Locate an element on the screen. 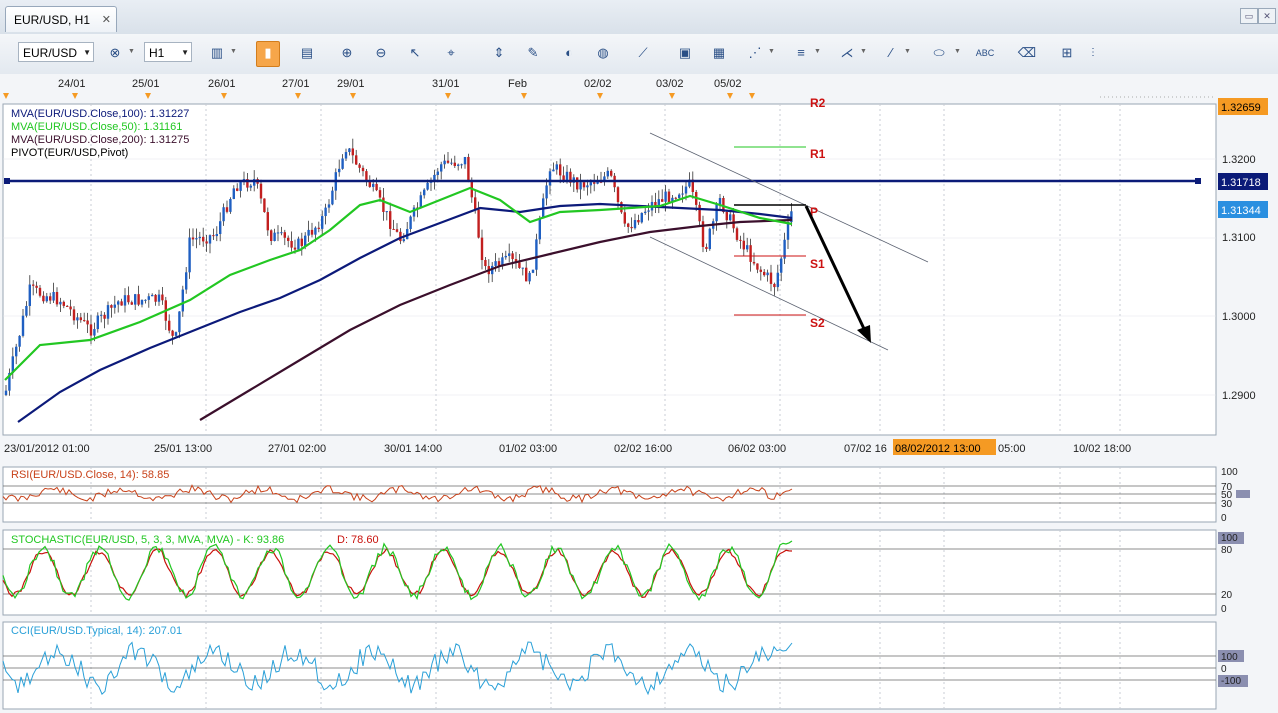 The width and height of the screenshot is (1278, 713). time-label: 07/02 16 is located at coordinates (865, 449).